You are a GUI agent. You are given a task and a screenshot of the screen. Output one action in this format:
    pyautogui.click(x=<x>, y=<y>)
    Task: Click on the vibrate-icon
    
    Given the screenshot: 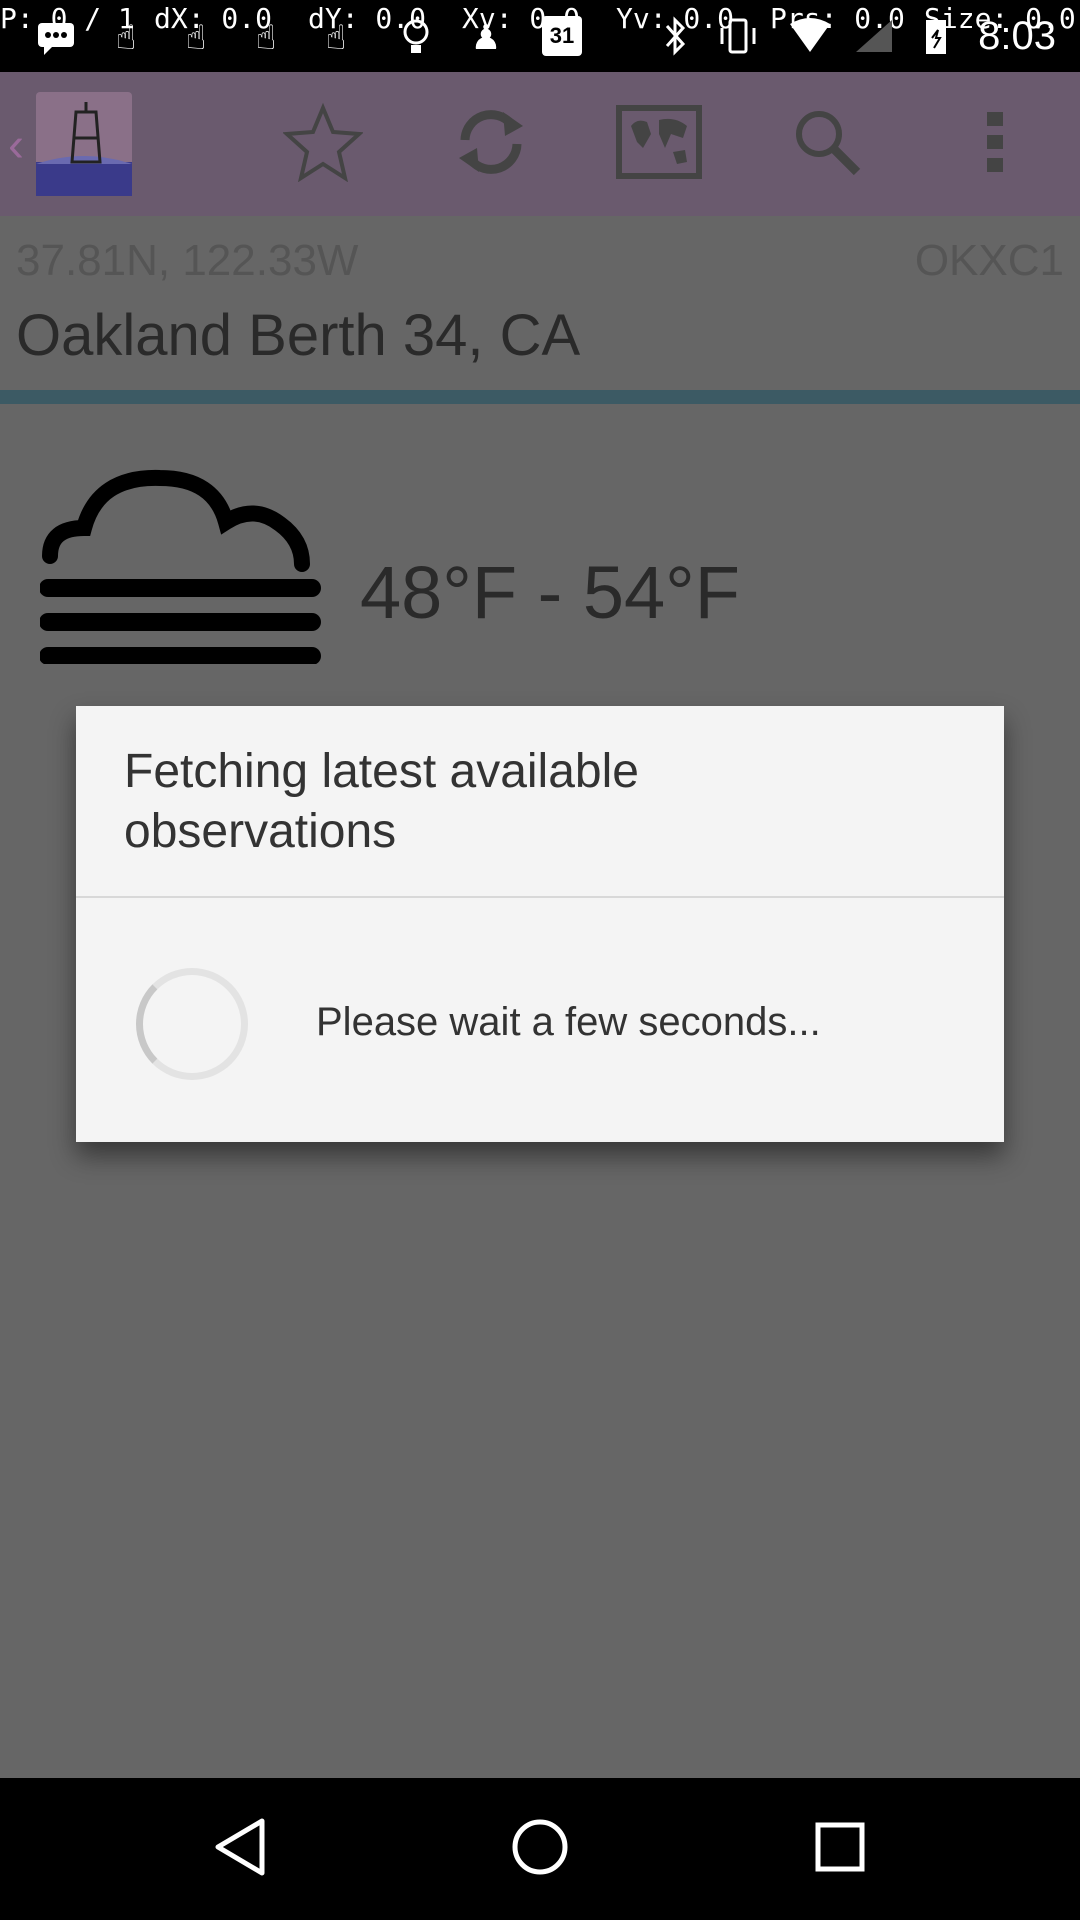 What is the action you would take?
    pyautogui.click(x=738, y=36)
    